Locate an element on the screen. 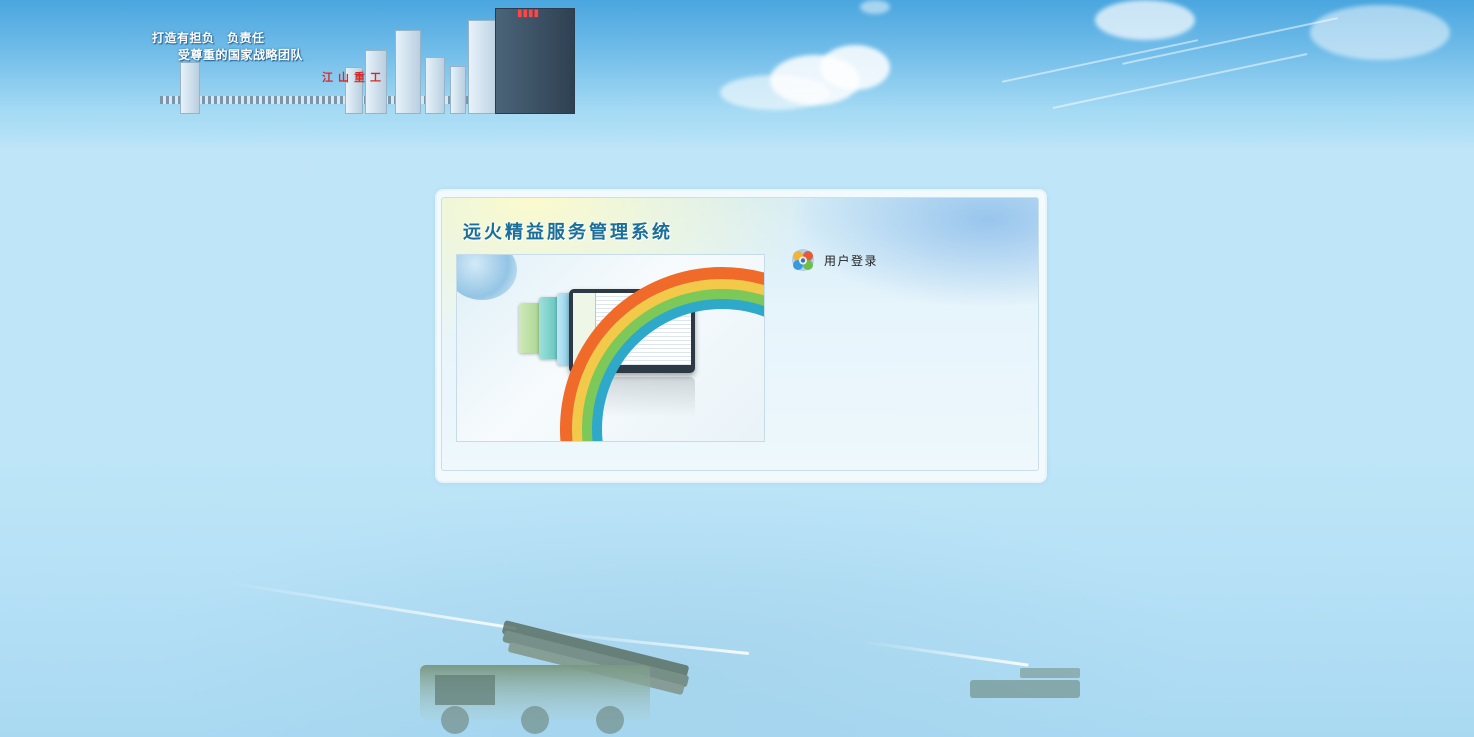 Image resolution: width=1474 pixels, height=737 pixels. city-skyline-illustration: ▮▮▮▮ is located at coordinates (370, 61).